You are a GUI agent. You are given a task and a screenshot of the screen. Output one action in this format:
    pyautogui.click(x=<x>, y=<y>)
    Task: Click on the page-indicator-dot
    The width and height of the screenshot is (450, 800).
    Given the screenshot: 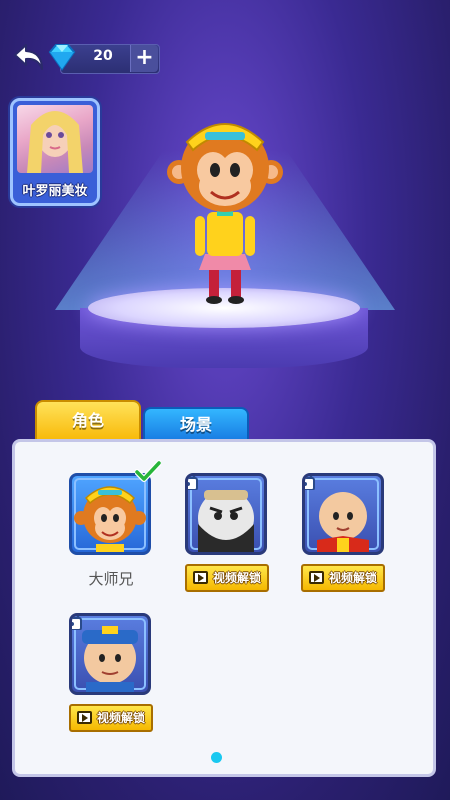 What is the action you would take?
    pyautogui.click(x=216, y=757)
    